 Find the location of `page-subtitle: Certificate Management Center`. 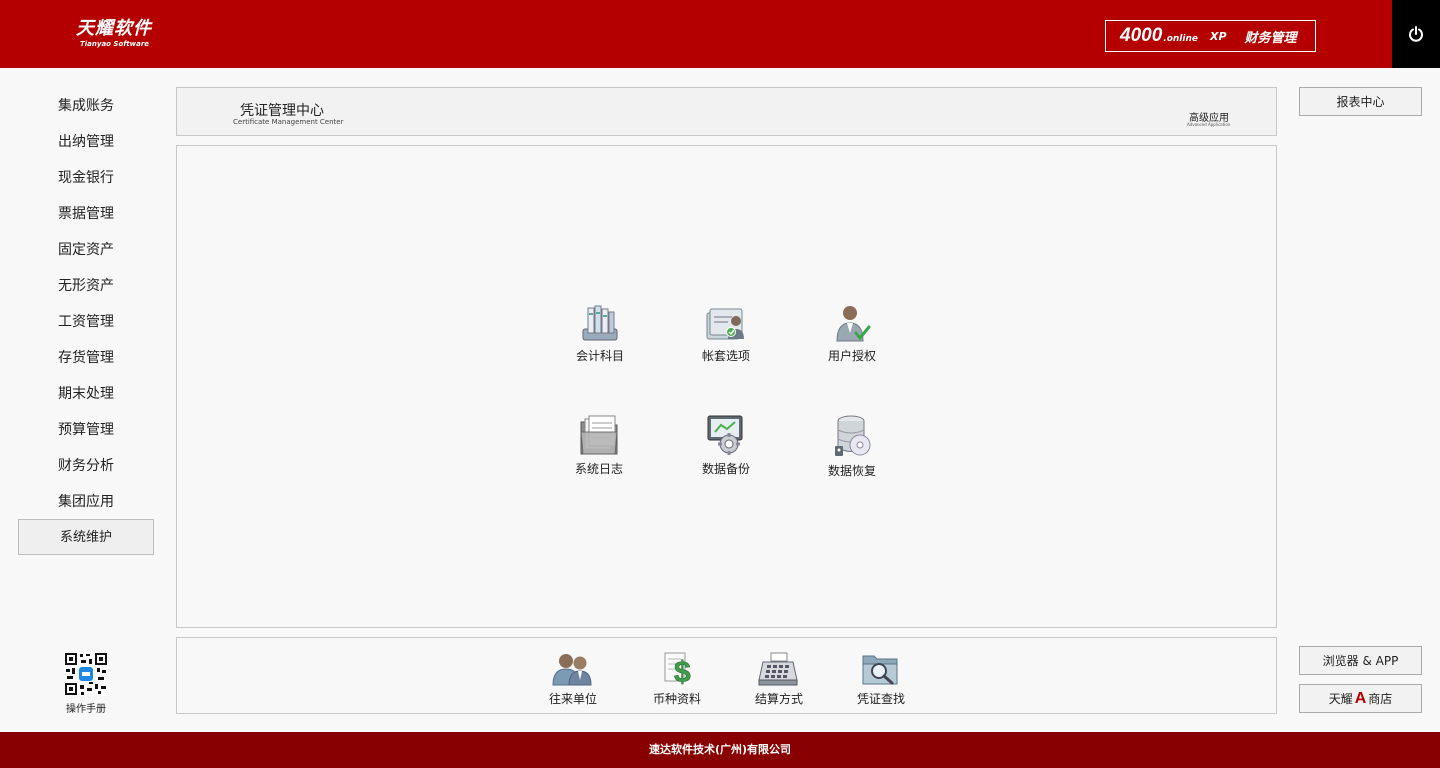

page-subtitle: Certificate Management Center is located at coordinates (288, 122).